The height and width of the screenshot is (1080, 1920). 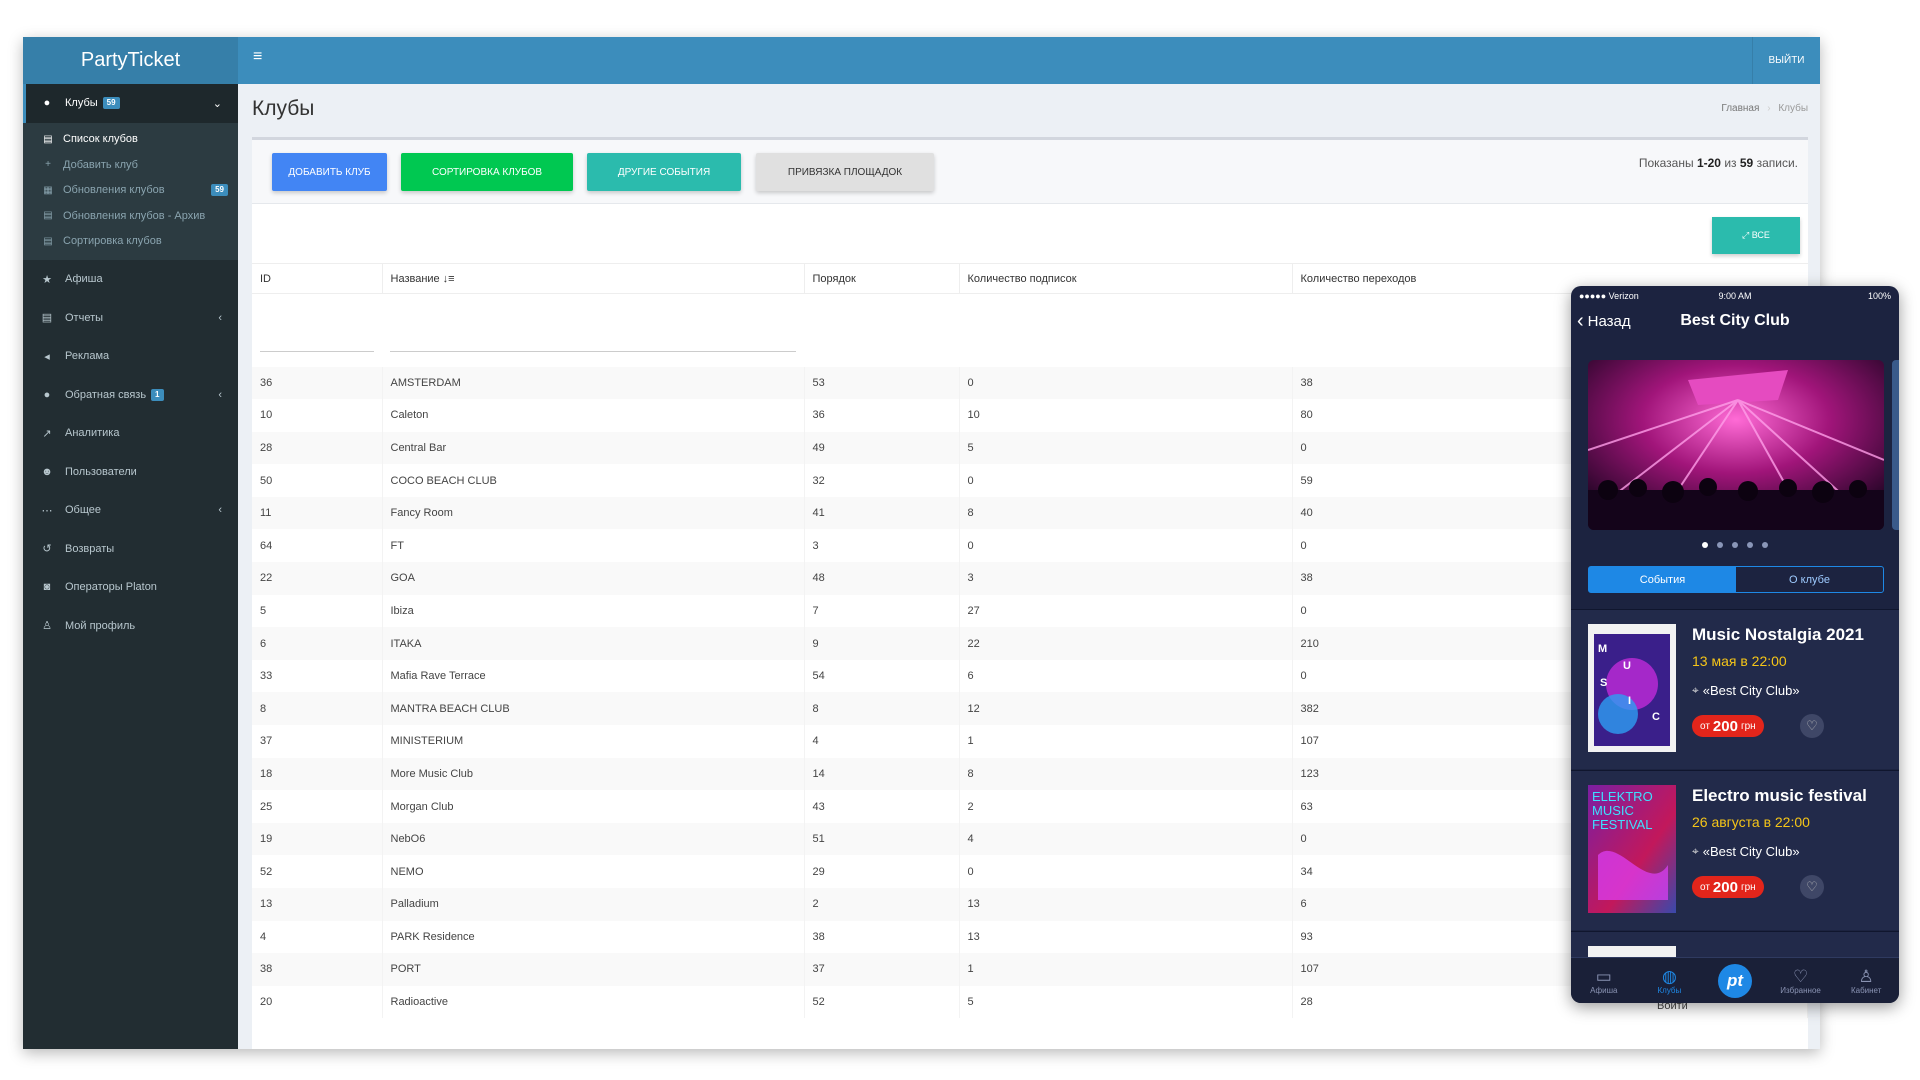 What do you see at coordinates (130, 140) in the screenshot?
I see `submenu-item-club-list: ▤ Список клубов` at bounding box center [130, 140].